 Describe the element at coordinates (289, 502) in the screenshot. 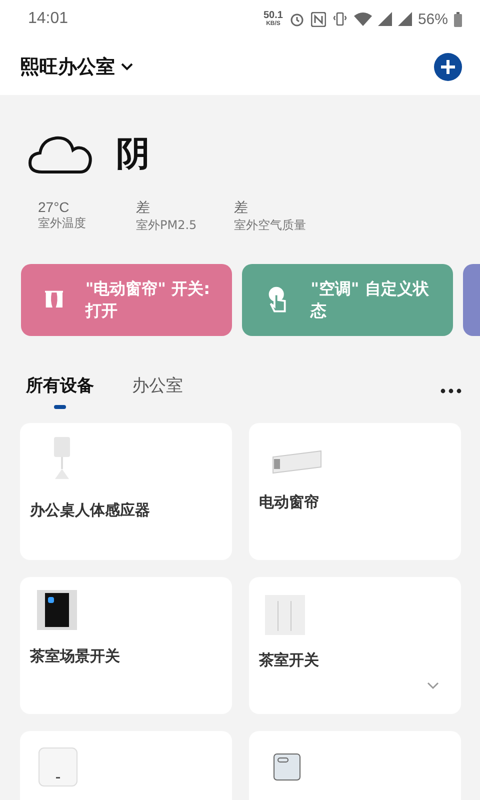

I see `device-name: 电动窗帘` at that location.